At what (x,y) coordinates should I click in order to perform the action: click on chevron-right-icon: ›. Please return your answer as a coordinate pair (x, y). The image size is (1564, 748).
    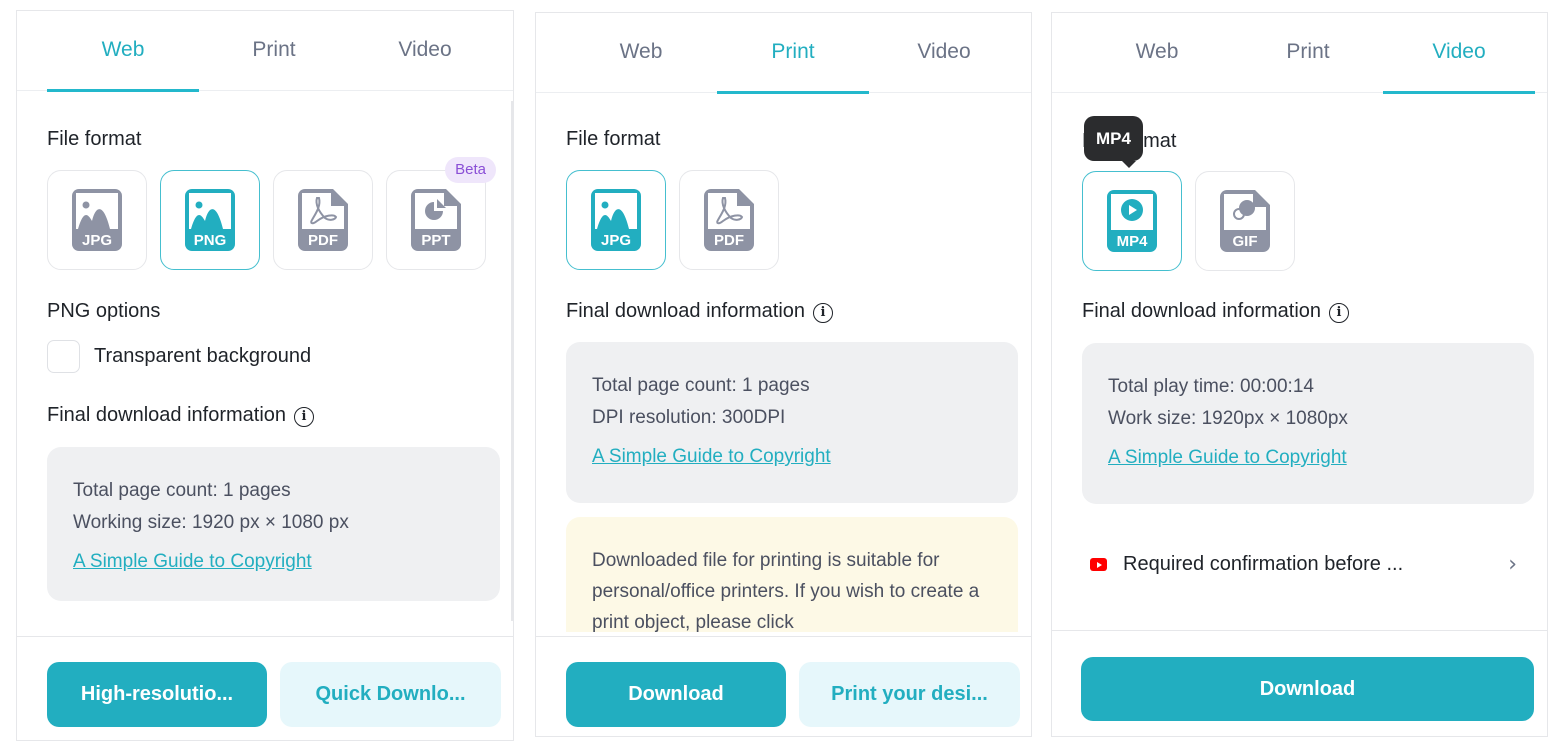
    Looking at the image, I should click on (1512, 564).